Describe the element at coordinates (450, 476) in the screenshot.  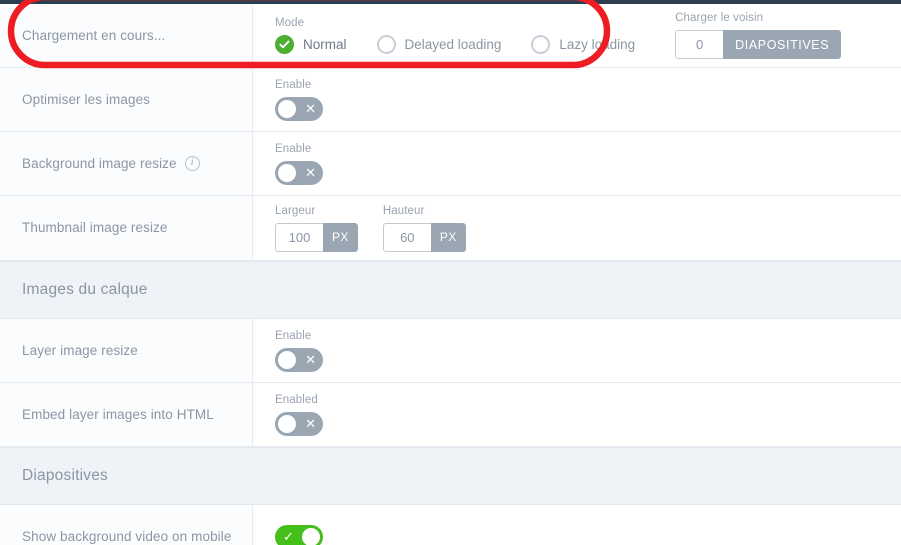
I see `section-header-slides: Diapositives` at that location.